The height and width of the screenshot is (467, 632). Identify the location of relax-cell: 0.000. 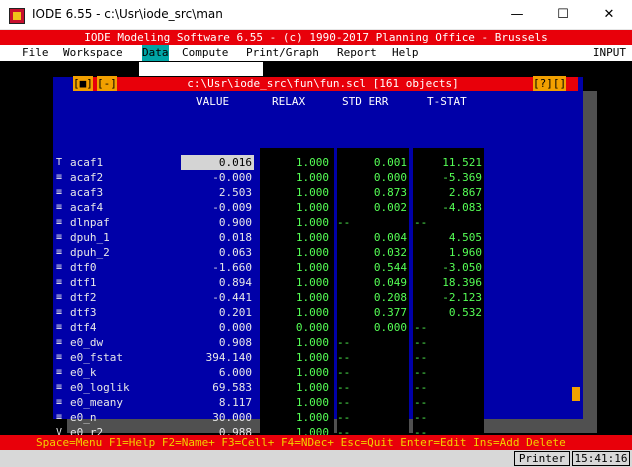
(295, 327).